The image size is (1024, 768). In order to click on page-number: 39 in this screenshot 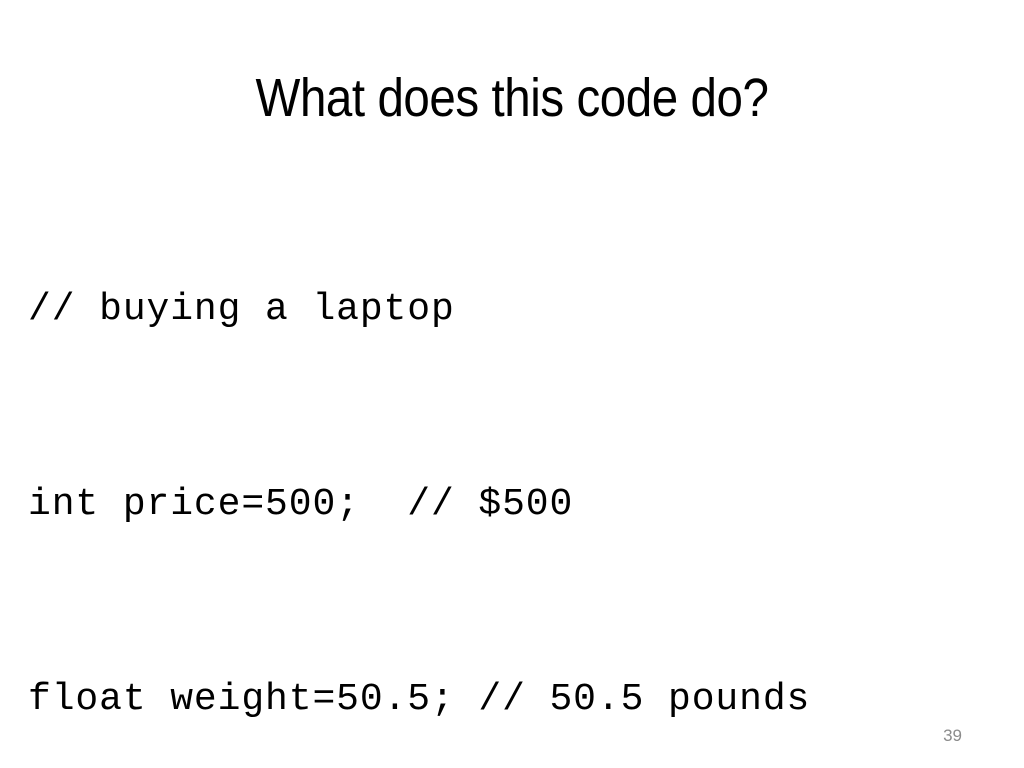, I will do `click(952, 735)`.